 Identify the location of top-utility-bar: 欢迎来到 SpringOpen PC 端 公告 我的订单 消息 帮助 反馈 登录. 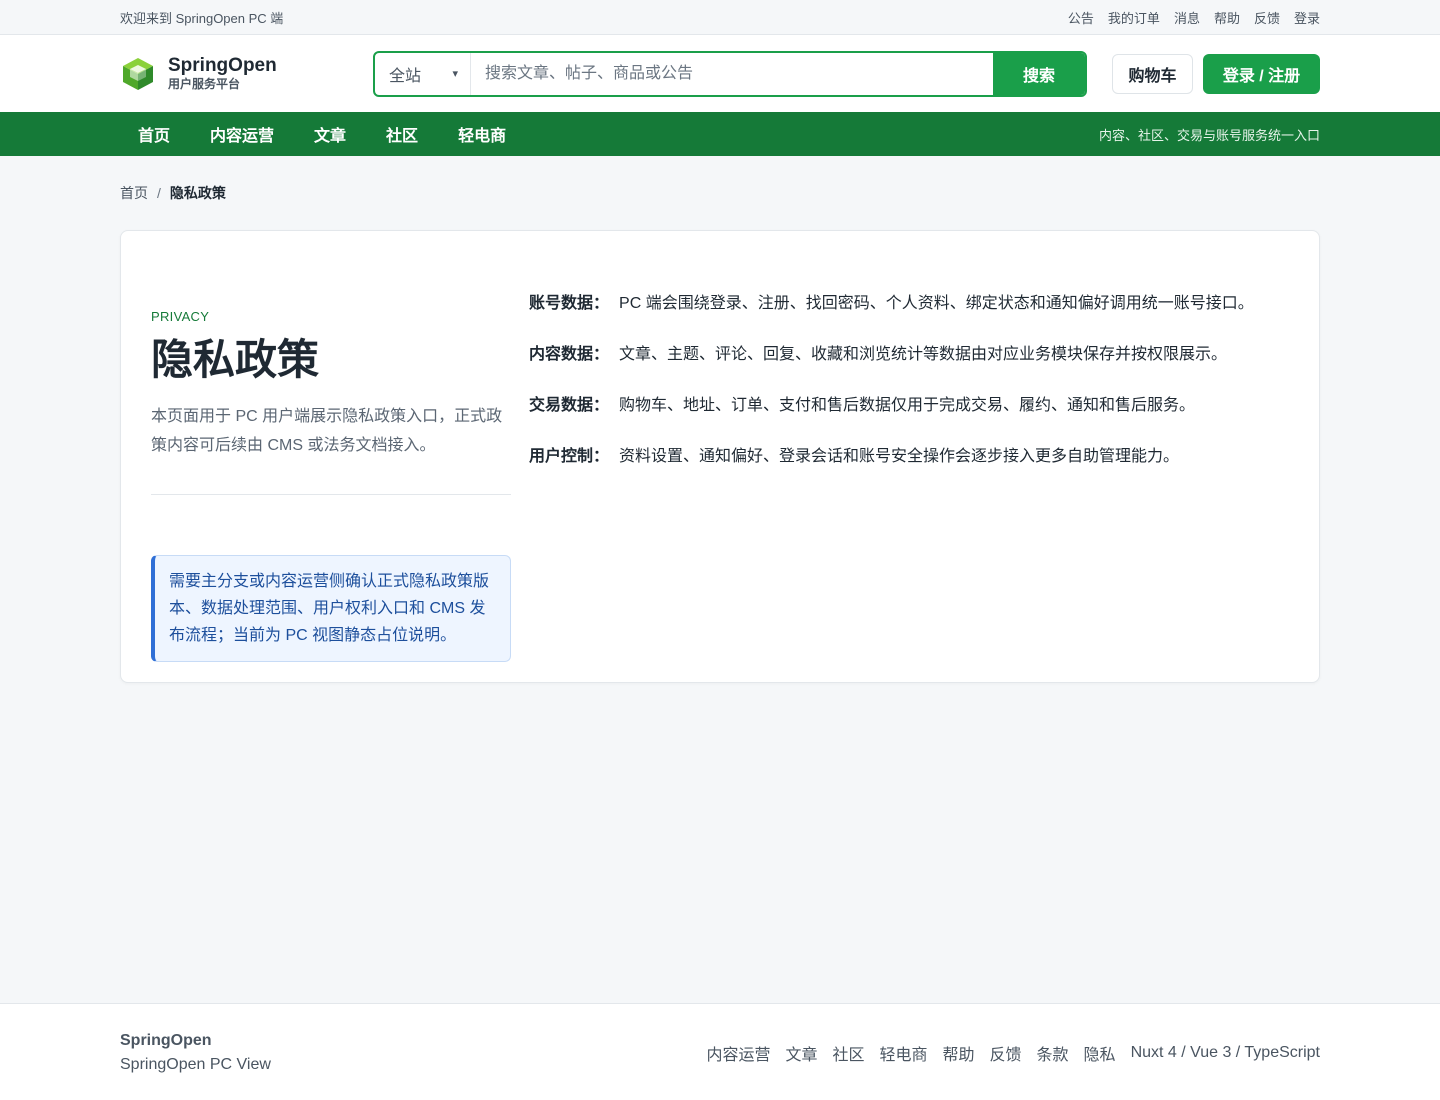
(720, 17).